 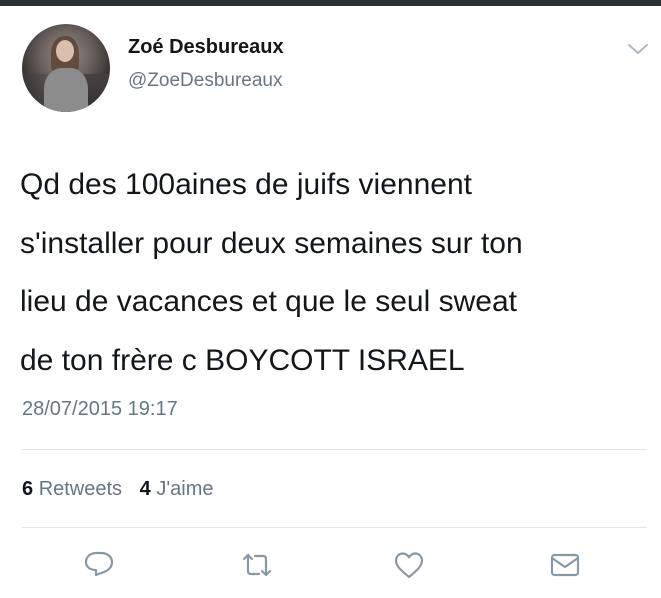 I want to click on author-handle: @ZoeDesbureaux, so click(x=205, y=81).